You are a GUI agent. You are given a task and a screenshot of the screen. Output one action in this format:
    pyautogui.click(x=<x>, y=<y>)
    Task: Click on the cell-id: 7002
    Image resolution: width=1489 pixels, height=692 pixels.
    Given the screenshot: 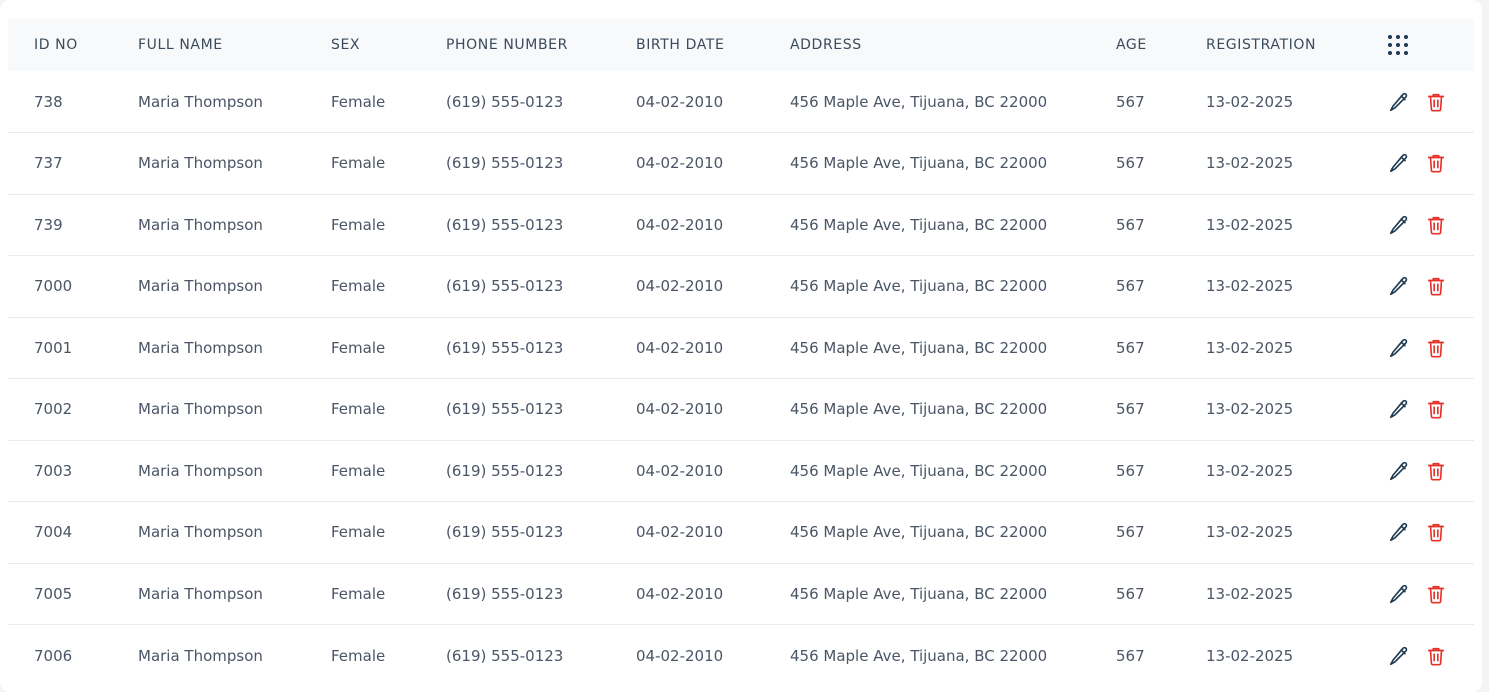 What is the action you would take?
    pyautogui.click(x=53, y=409)
    